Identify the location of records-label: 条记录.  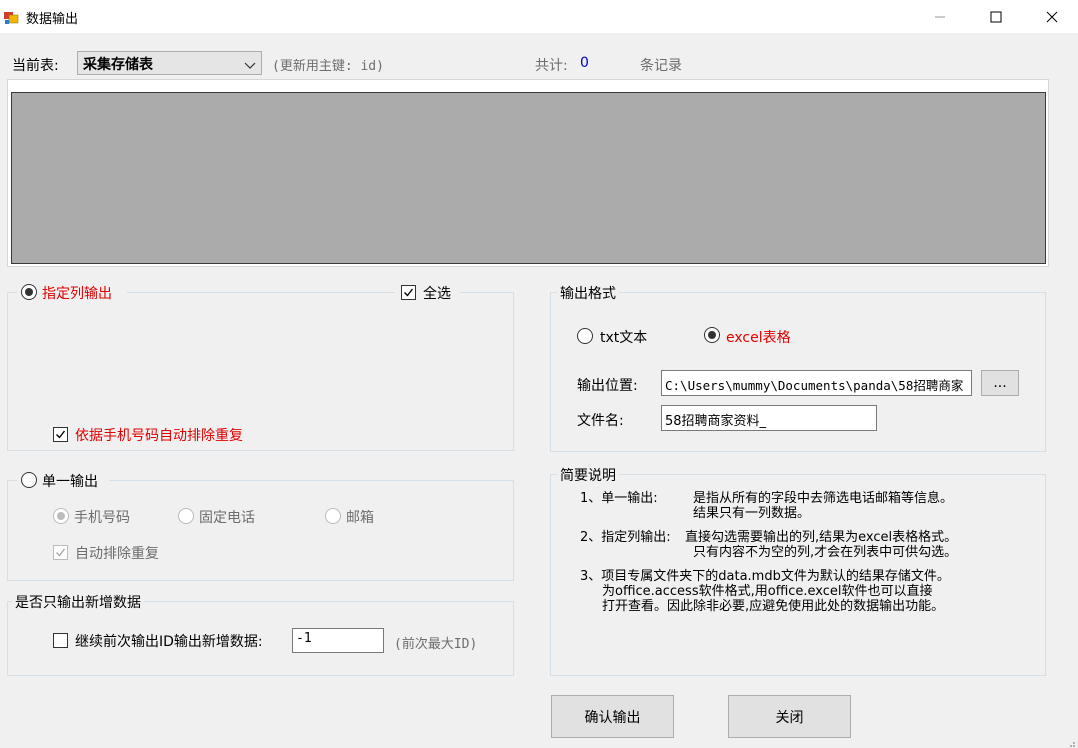
(661, 66).